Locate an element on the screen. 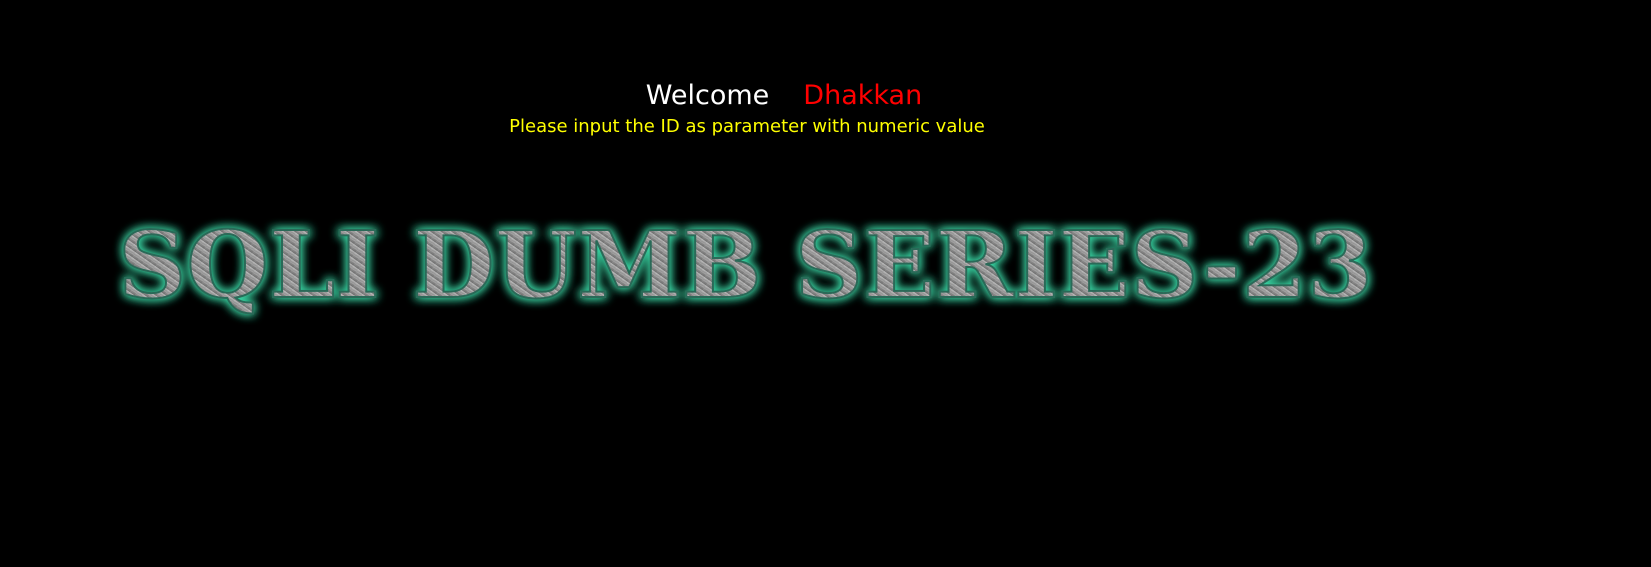 This screenshot has height=567, width=1651. user-name: Dhakkan is located at coordinates (863, 95).